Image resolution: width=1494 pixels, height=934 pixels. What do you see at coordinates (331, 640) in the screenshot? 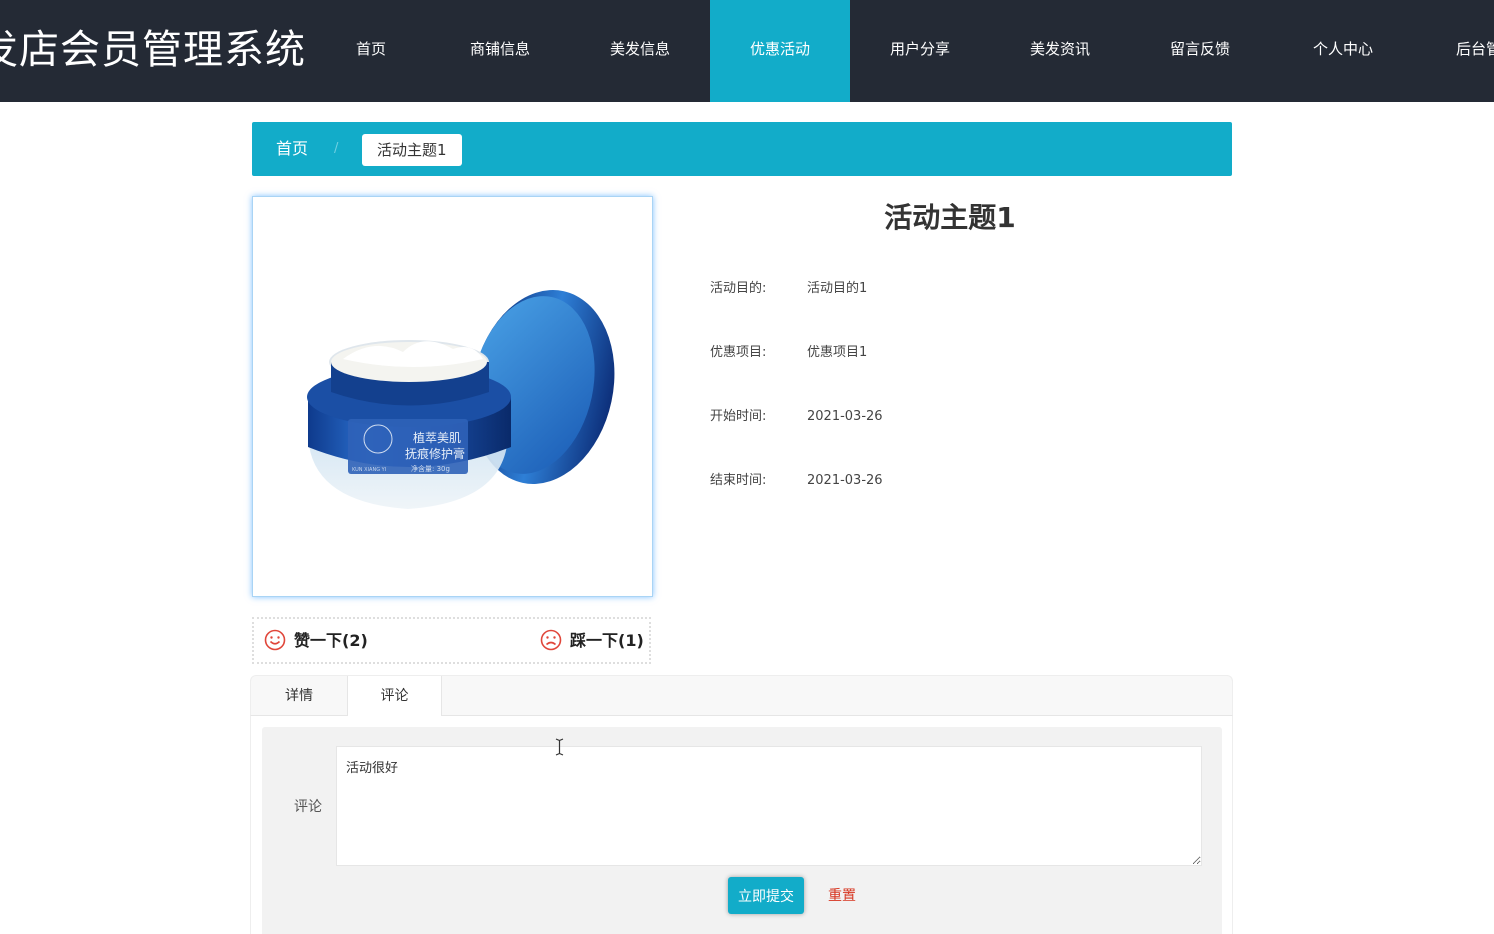
I see `like-label: 赞一下(2)` at bounding box center [331, 640].